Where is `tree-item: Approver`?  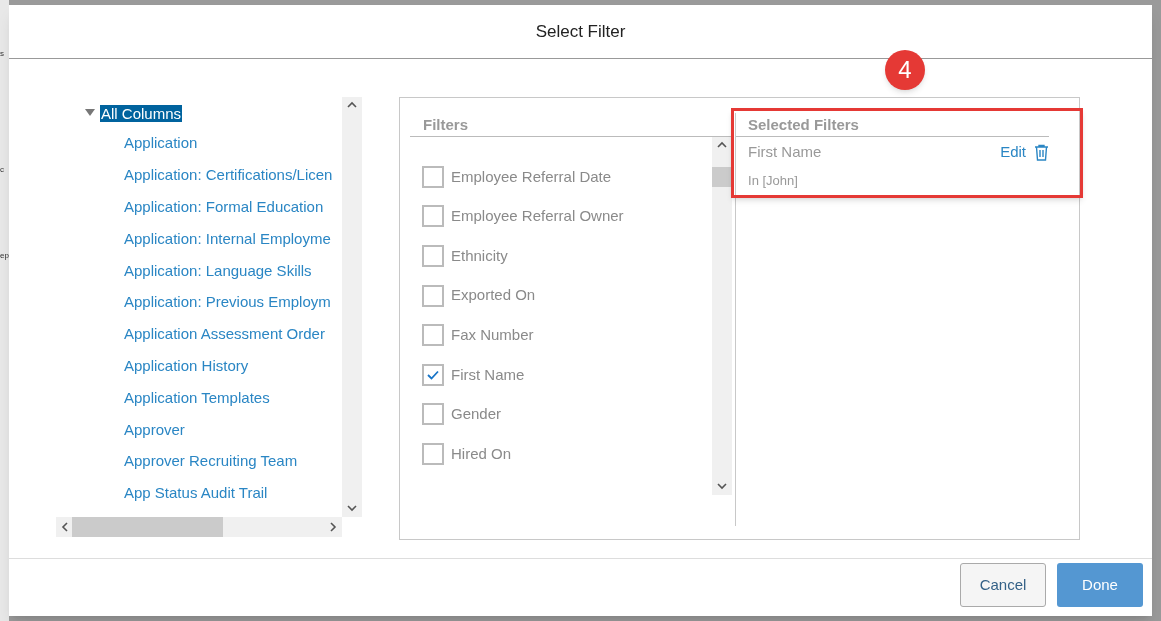 tree-item: Approver is located at coordinates (154, 429).